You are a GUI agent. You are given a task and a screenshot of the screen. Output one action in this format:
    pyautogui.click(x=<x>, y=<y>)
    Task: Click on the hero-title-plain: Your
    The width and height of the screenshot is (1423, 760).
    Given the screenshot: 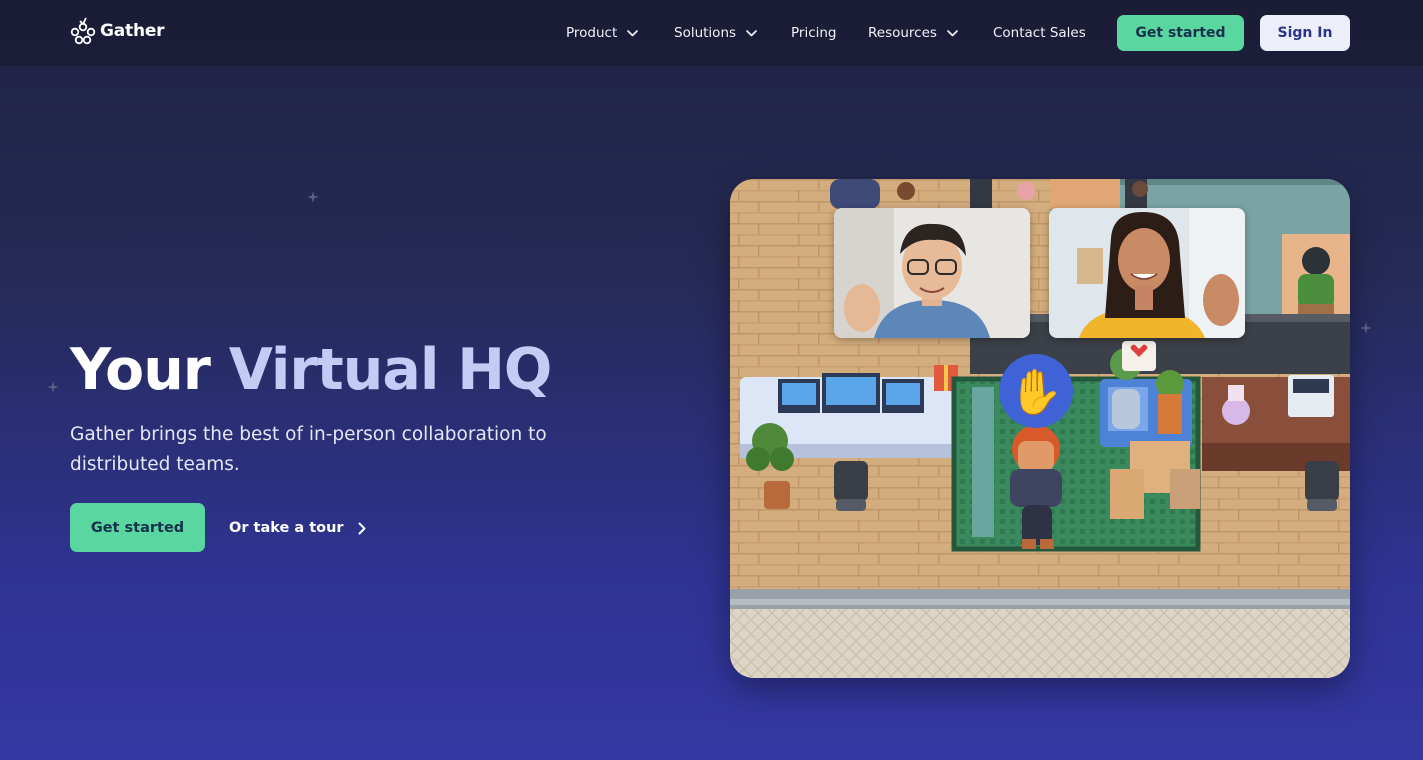 What is the action you would take?
    pyautogui.click(x=140, y=370)
    